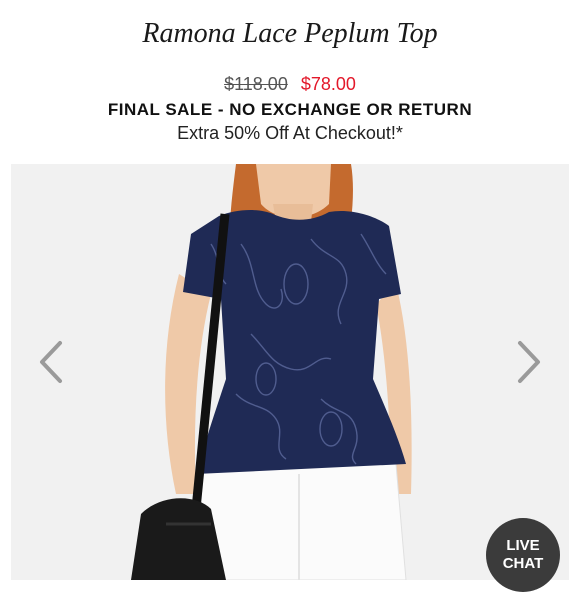 This screenshot has width=580, height=592. Describe the element at coordinates (52, 362) in the screenshot. I see `chevron-left-icon` at that location.